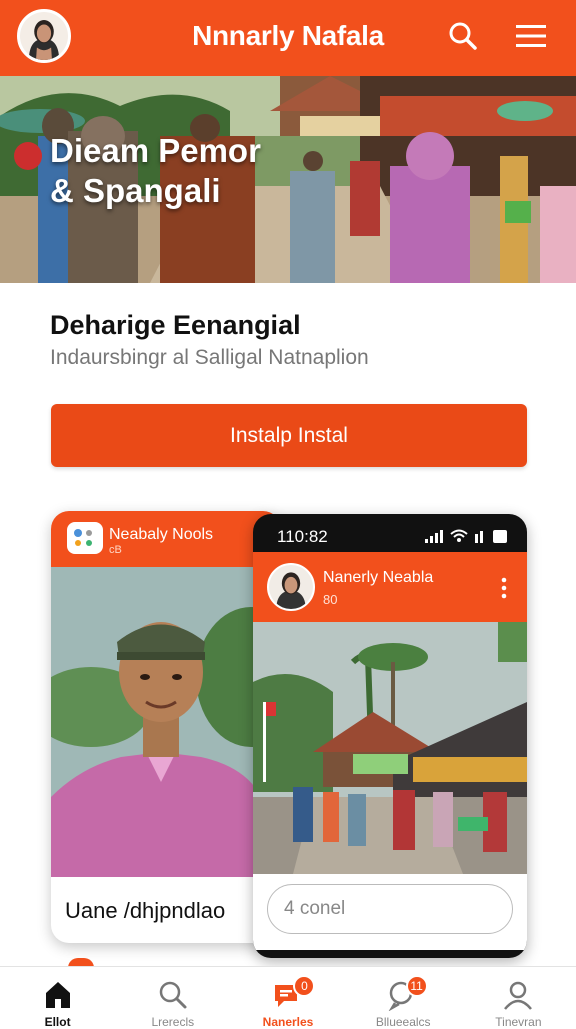 This screenshot has height=1029, width=576. Describe the element at coordinates (166, 722) in the screenshot. I see `portrait-photo` at that location.